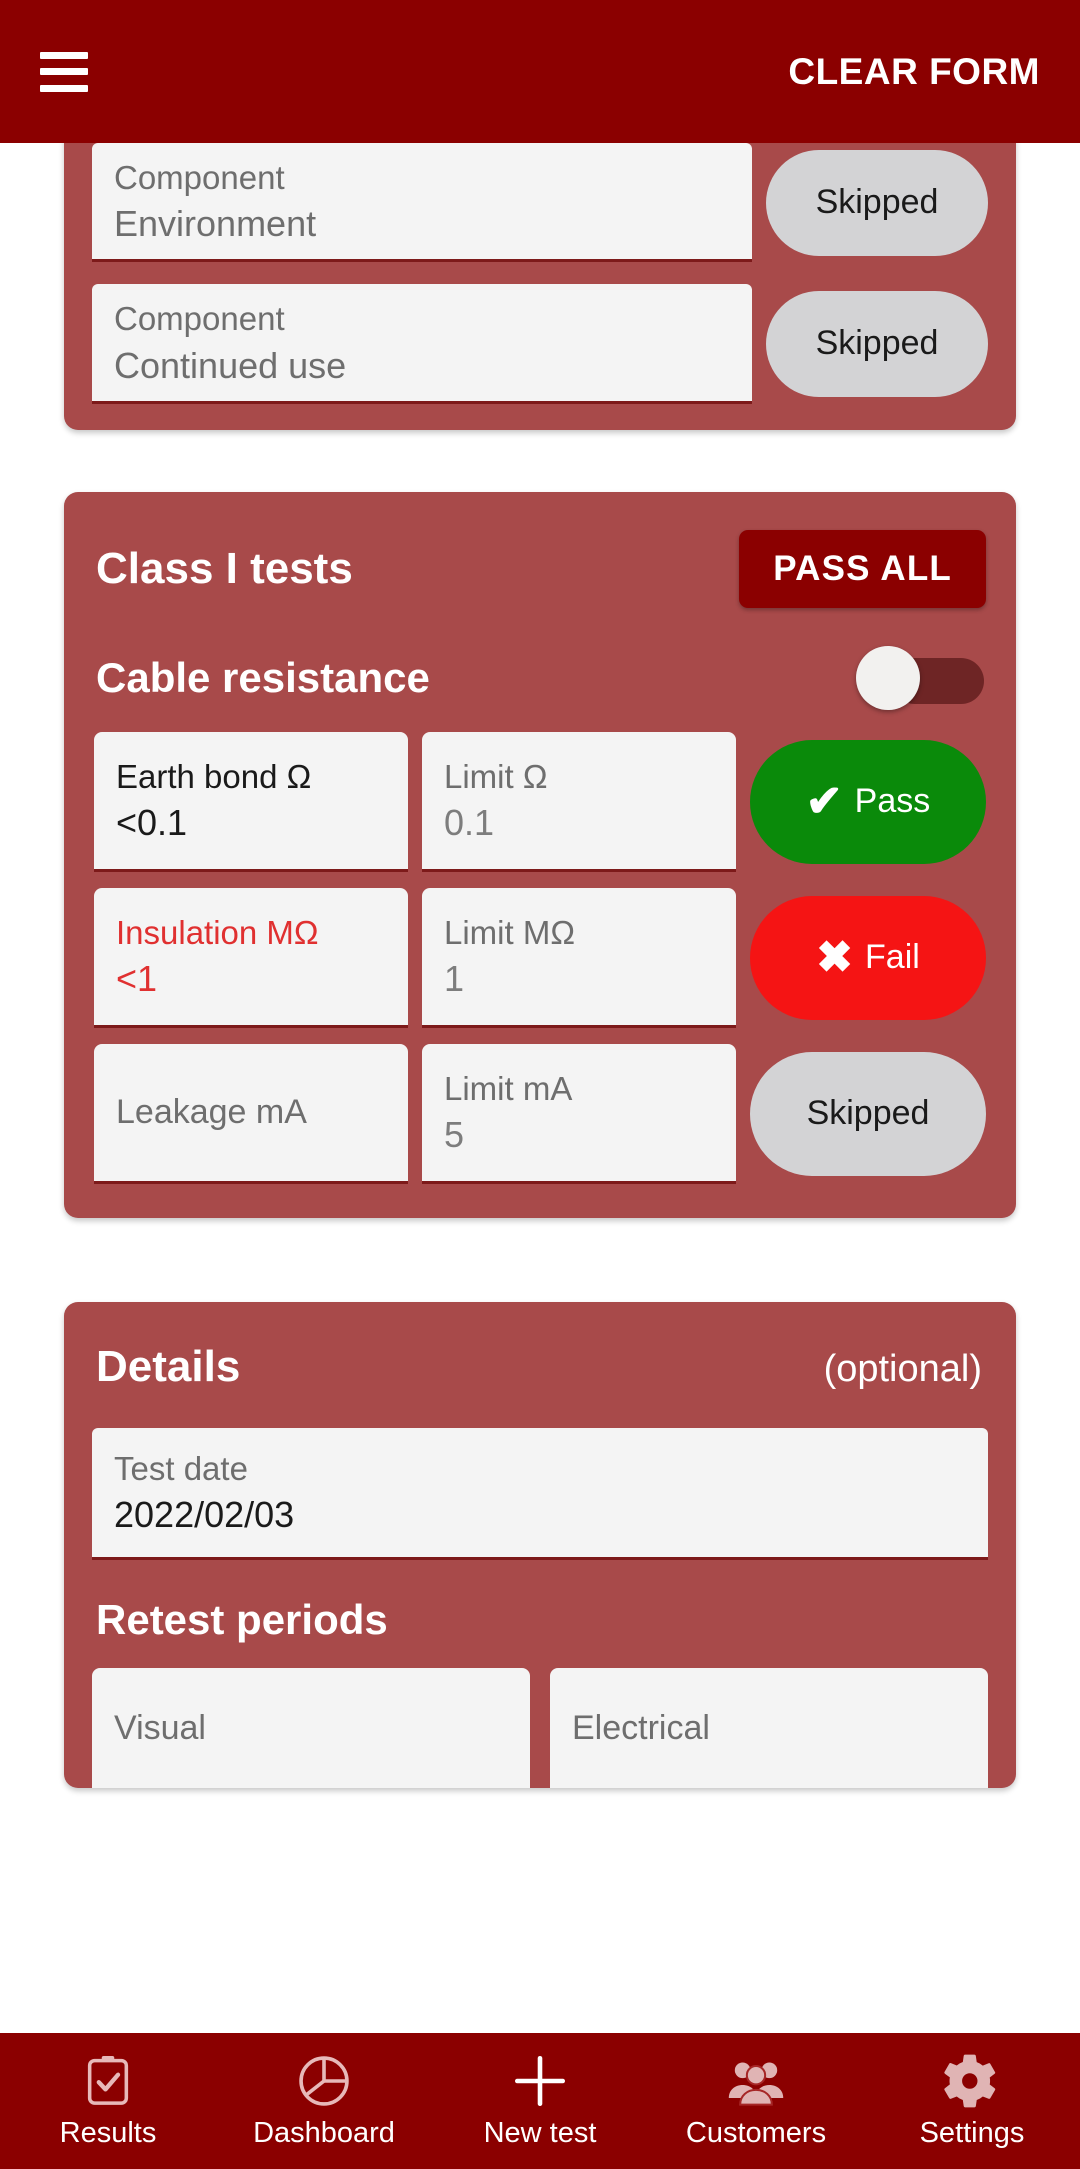  I want to click on component-continued-use-field: Component Continued use, so click(422, 344).